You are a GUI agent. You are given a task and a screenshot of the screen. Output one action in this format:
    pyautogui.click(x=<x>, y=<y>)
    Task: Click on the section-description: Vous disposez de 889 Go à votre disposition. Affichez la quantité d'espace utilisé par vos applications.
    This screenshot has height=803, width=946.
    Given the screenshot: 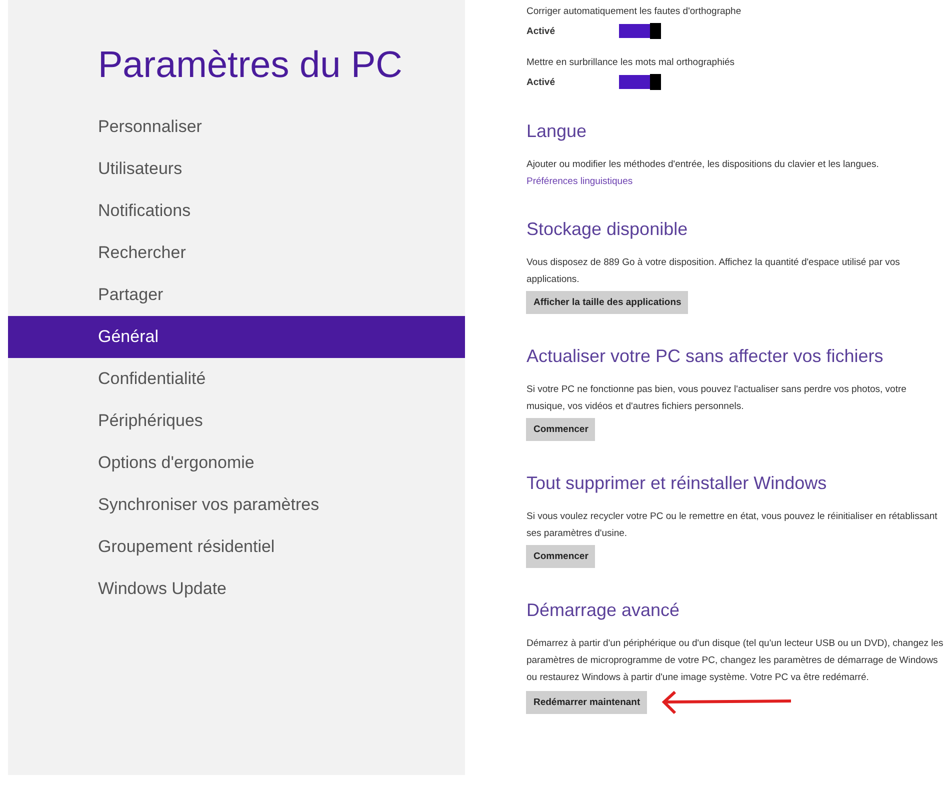 What is the action you would take?
    pyautogui.click(x=713, y=271)
    